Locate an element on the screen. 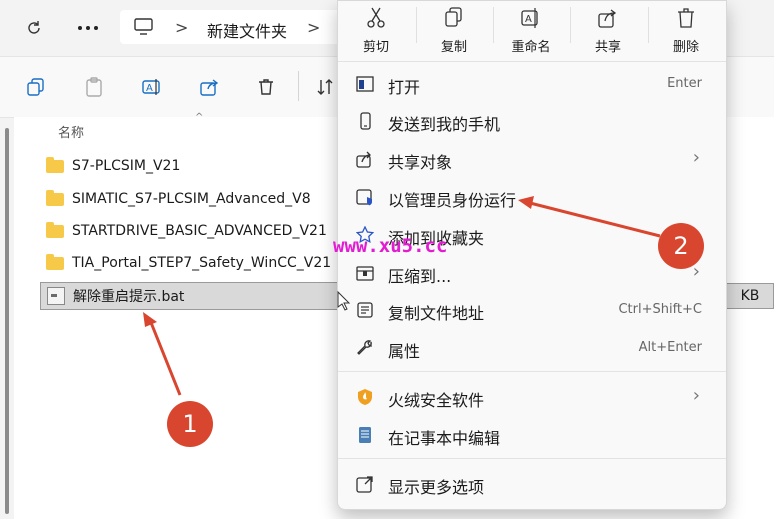  trash-icon is located at coordinates (686, 18).